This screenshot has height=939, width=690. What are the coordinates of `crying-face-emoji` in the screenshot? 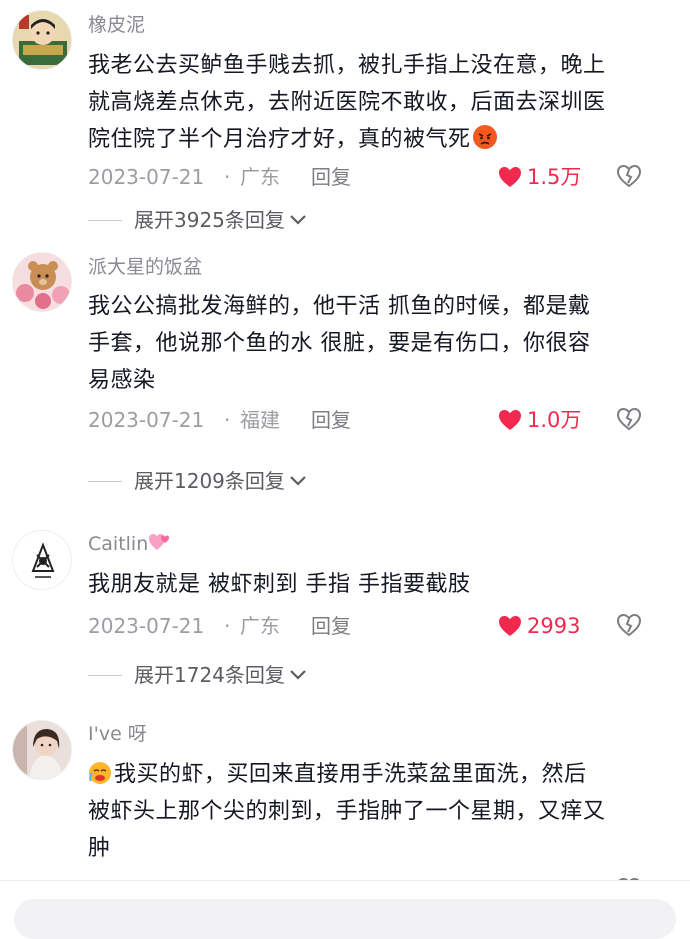 It's located at (100, 772).